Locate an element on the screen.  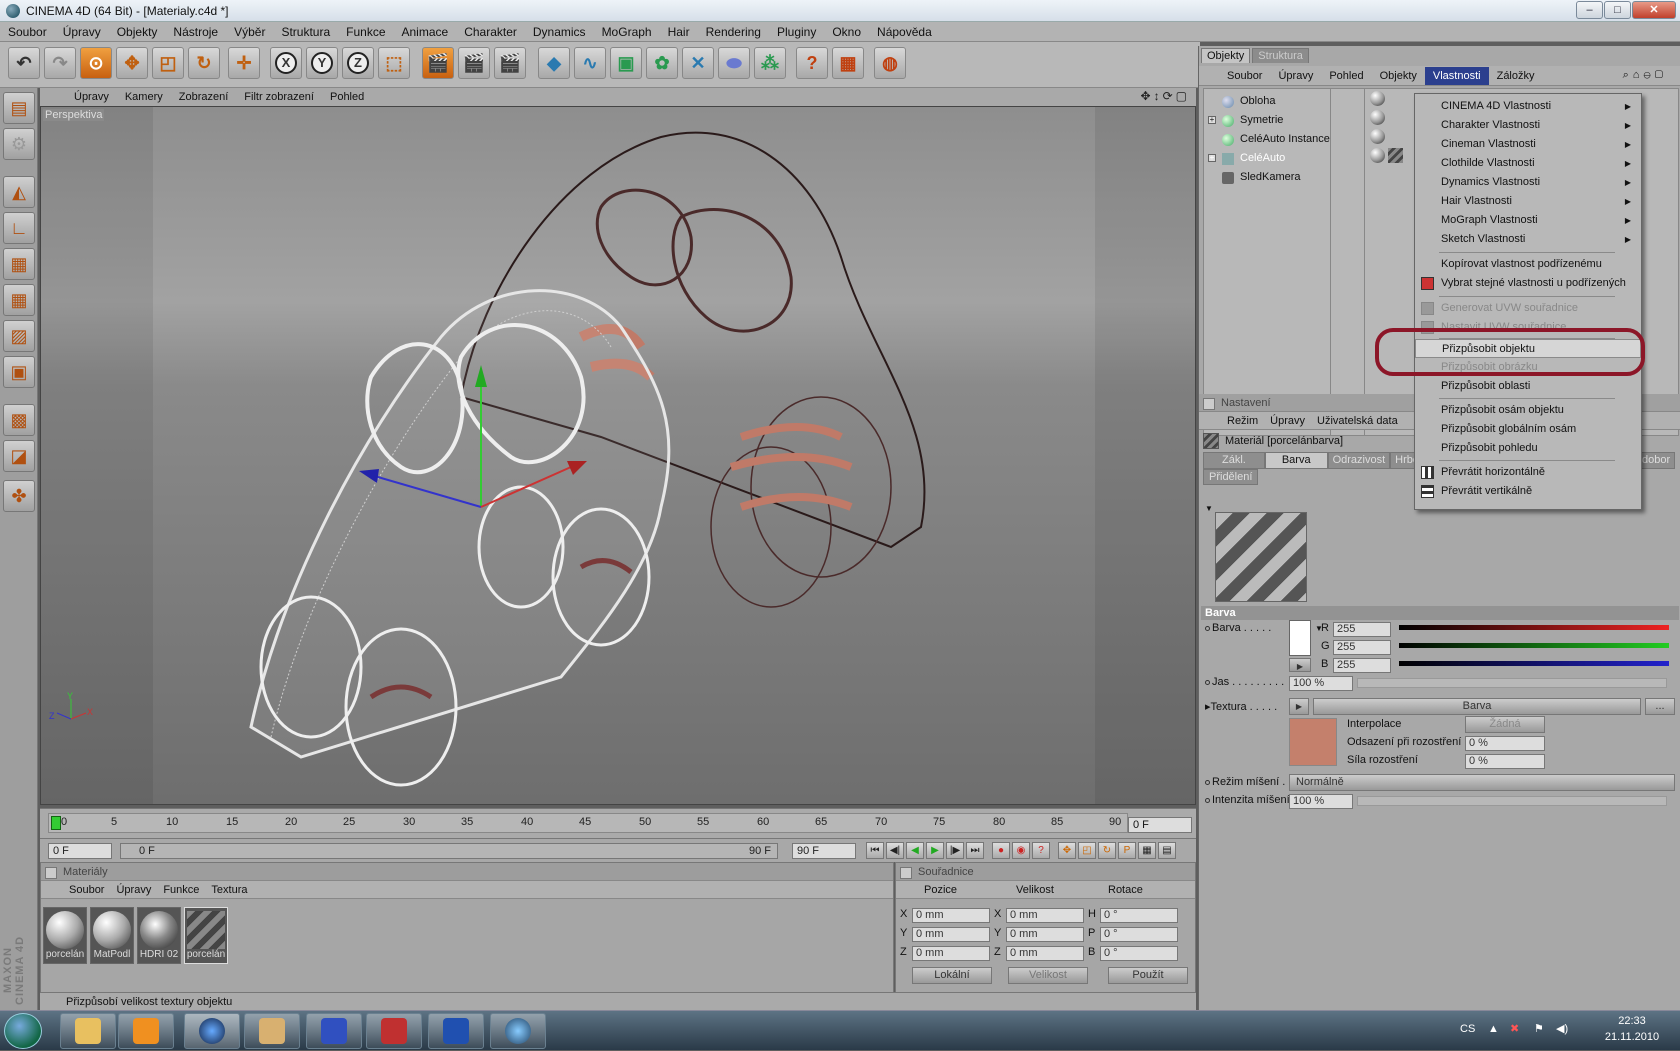
clock-time: 22:33 is located at coordinates (1632, 1021).